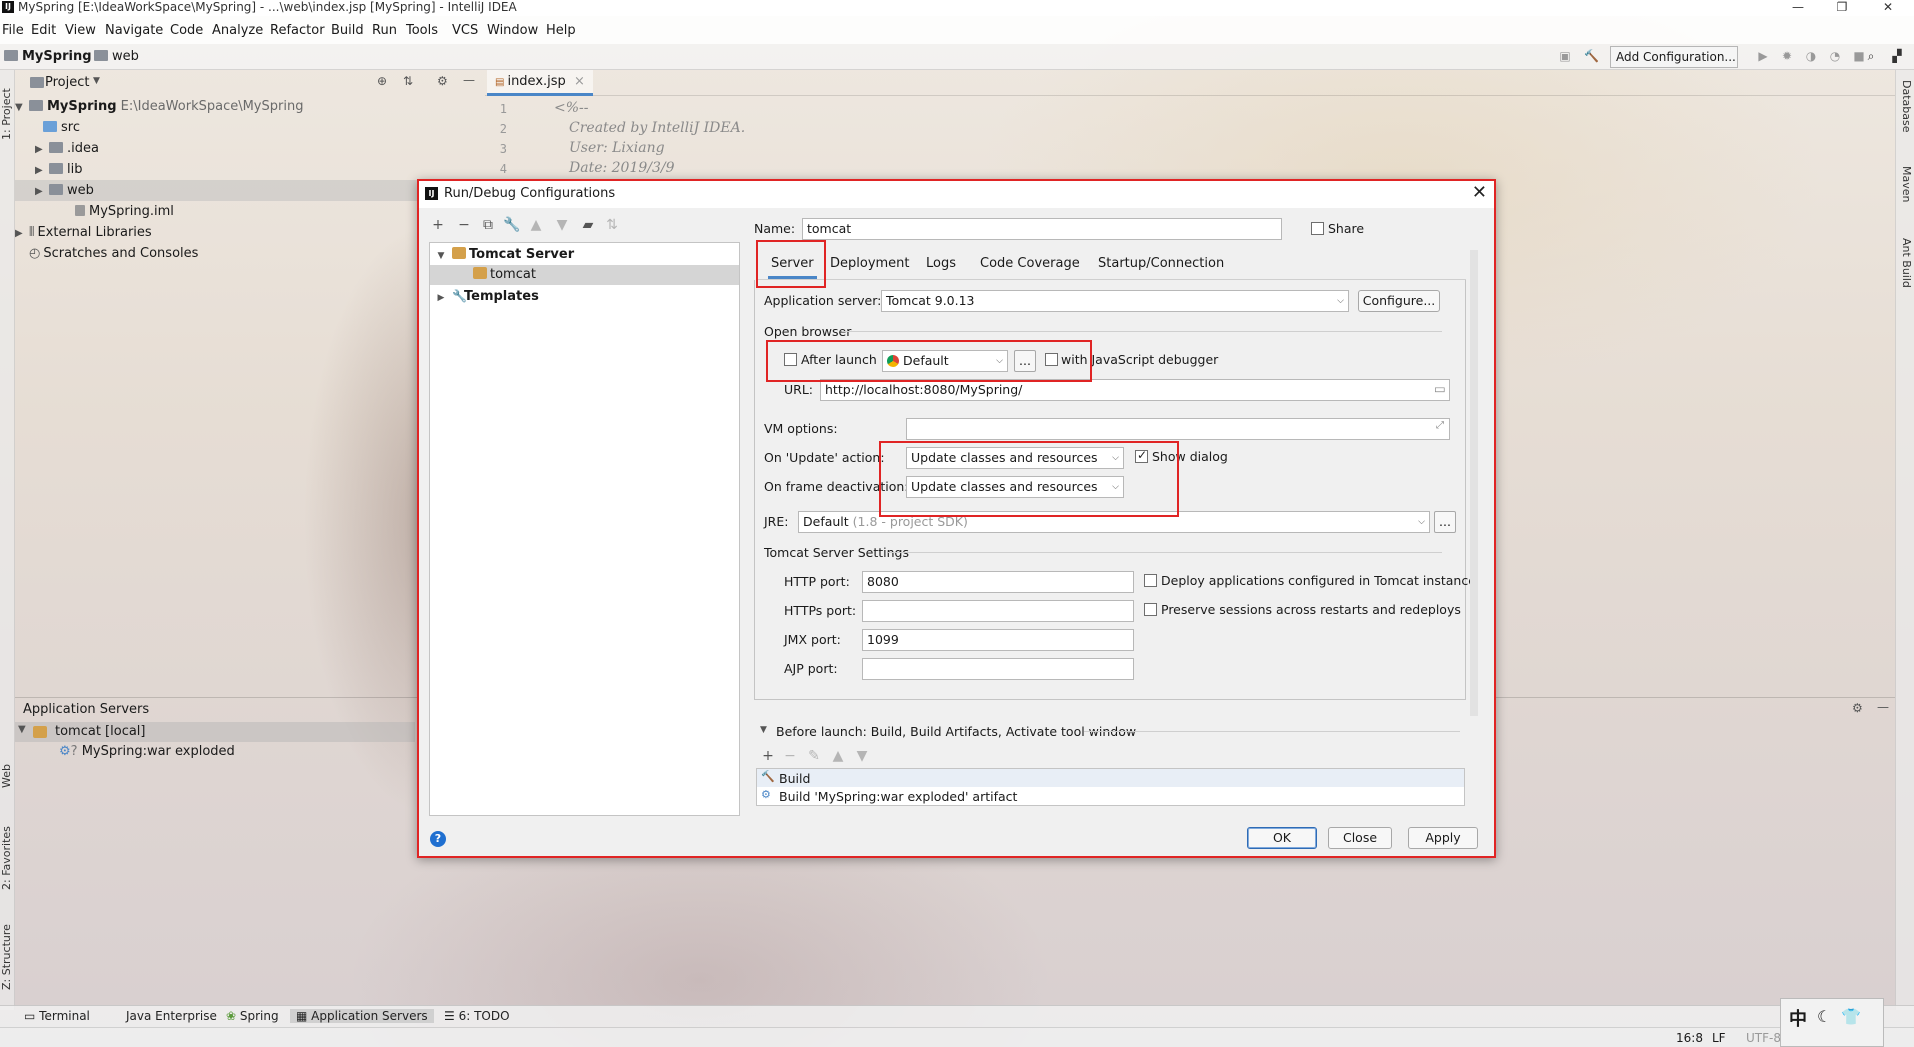  What do you see at coordinates (237, 30) in the screenshot?
I see `menu-analyze: Analyze` at bounding box center [237, 30].